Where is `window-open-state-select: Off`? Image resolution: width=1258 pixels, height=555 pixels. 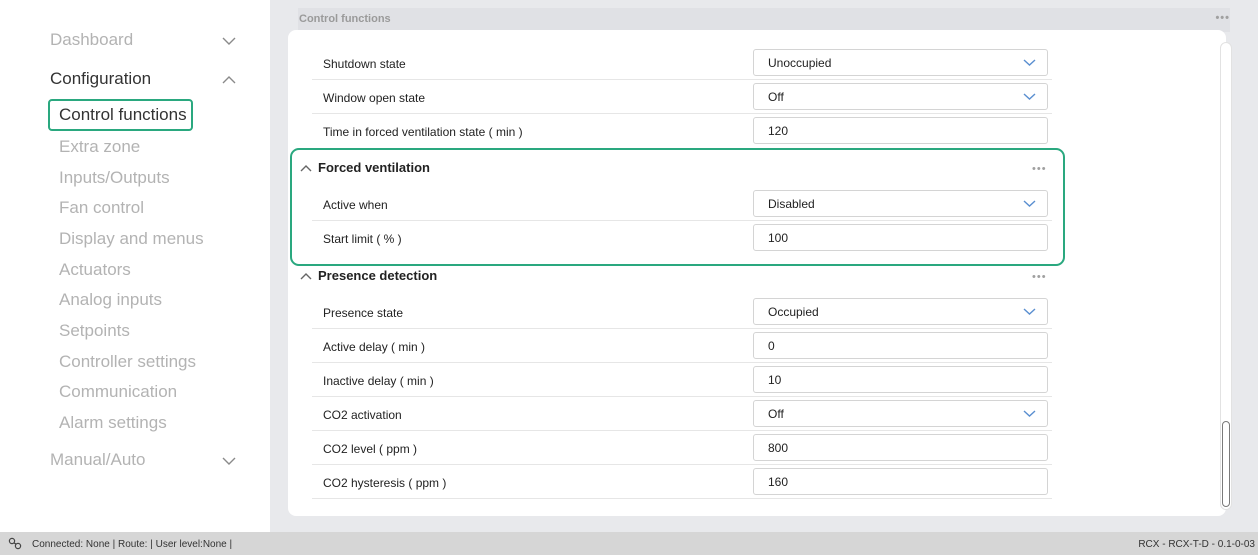 window-open-state-select: Off is located at coordinates (900, 96).